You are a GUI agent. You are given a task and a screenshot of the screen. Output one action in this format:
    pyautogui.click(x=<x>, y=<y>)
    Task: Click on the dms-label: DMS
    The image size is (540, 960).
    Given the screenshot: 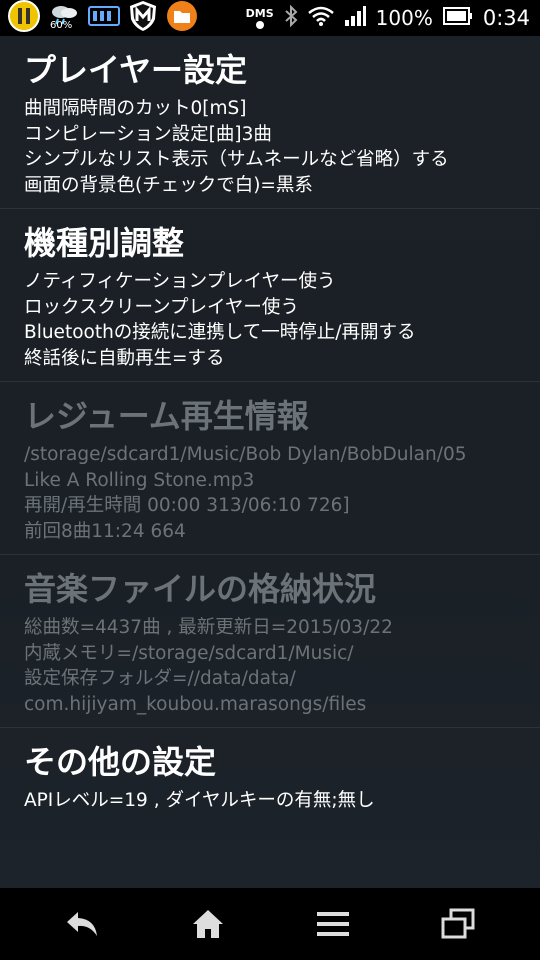 What is the action you would take?
    pyautogui.click(x=259, y=13)
    